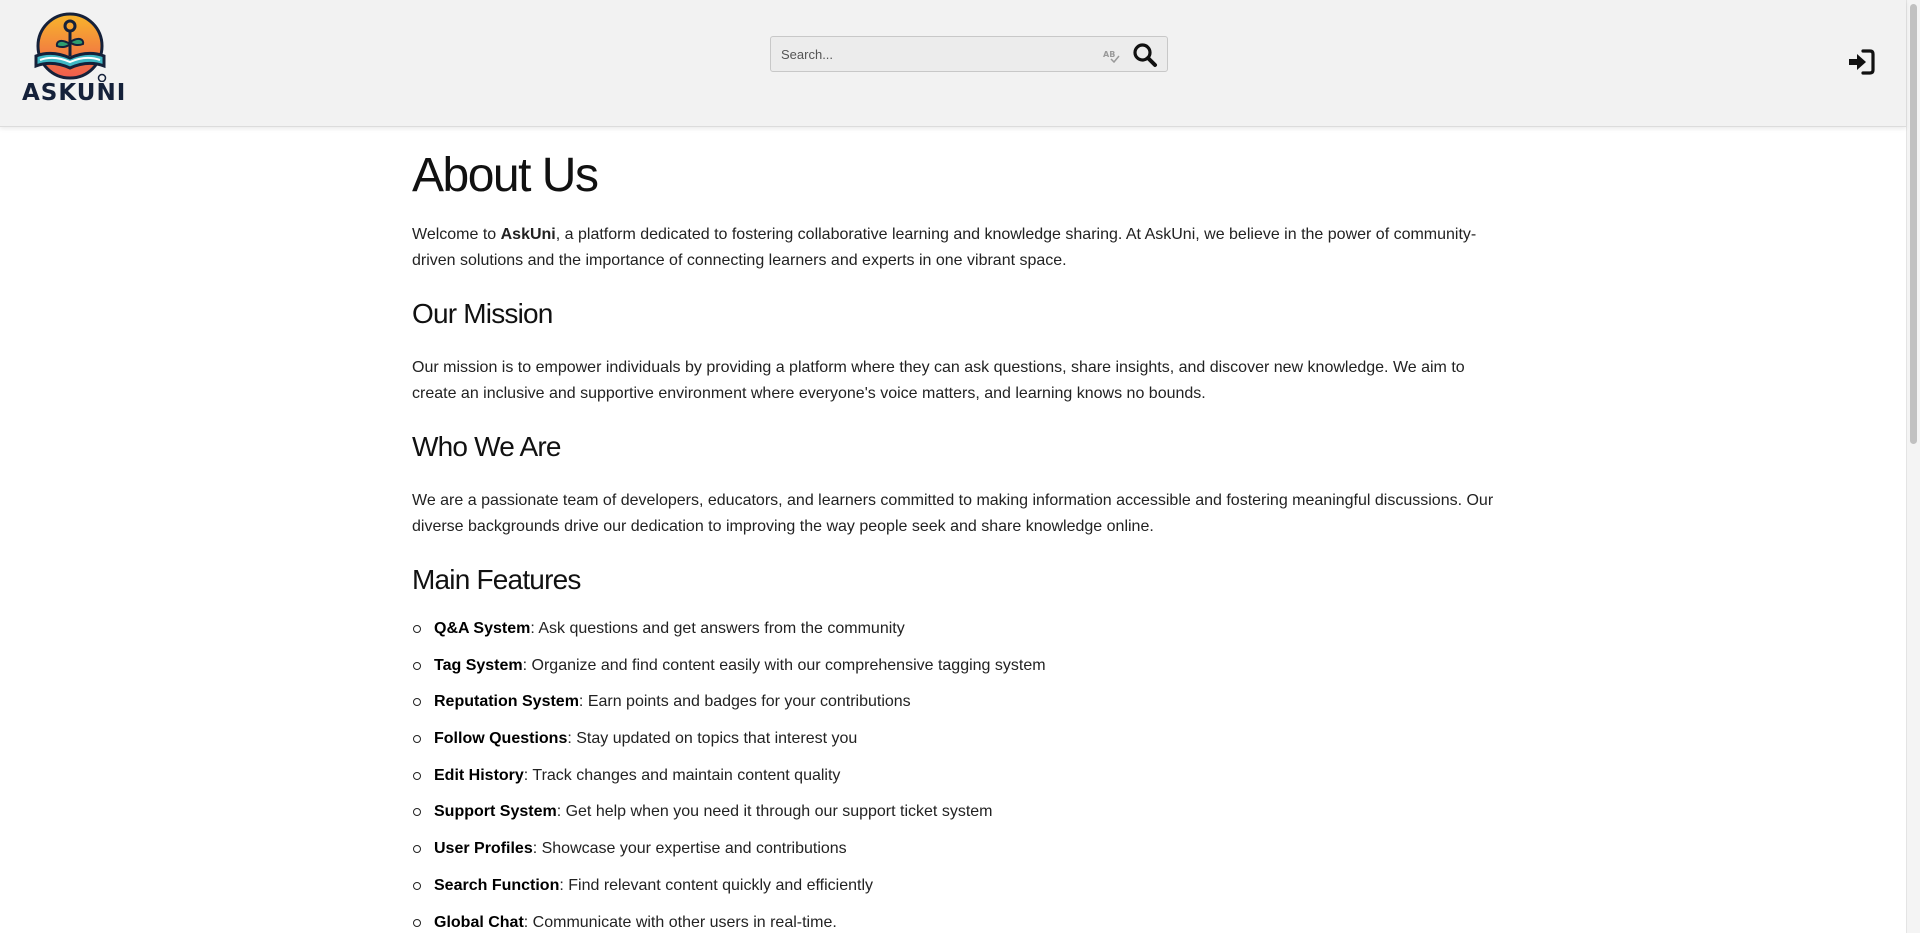 The width and height of the screenshot is (1920, 933). I want to click on feature-name: Edit History, so click(479, 775).